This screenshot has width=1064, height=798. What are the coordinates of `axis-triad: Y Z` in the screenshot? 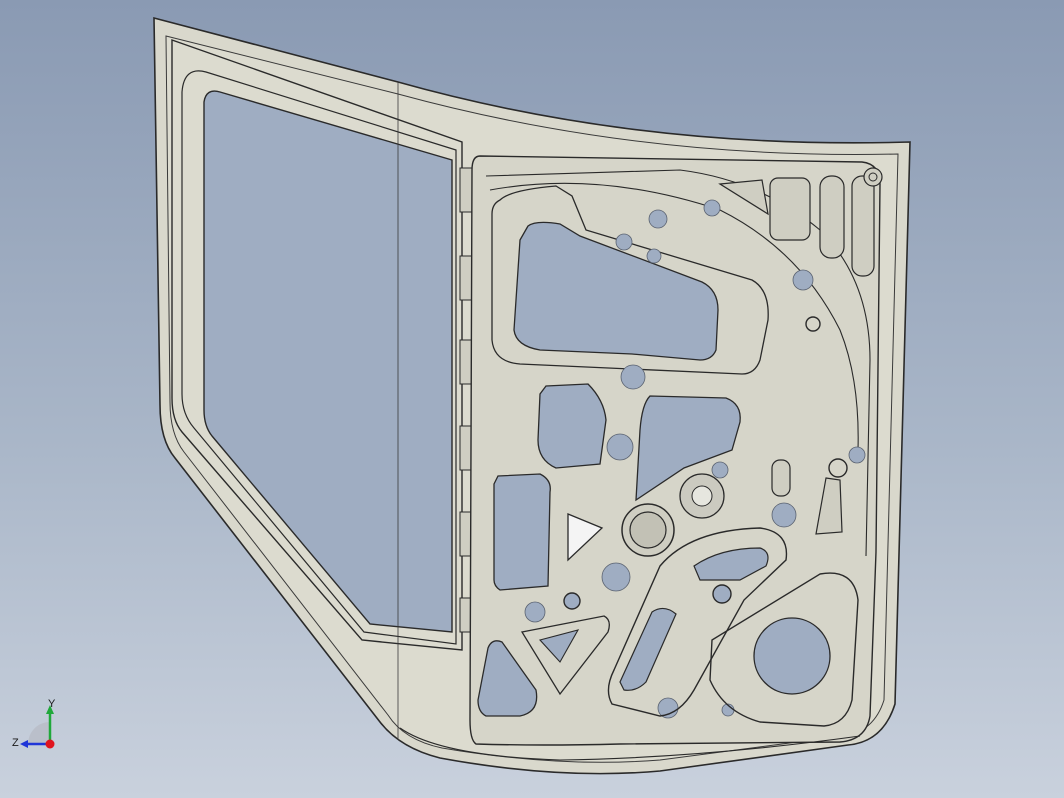 It's located at (34, 723).